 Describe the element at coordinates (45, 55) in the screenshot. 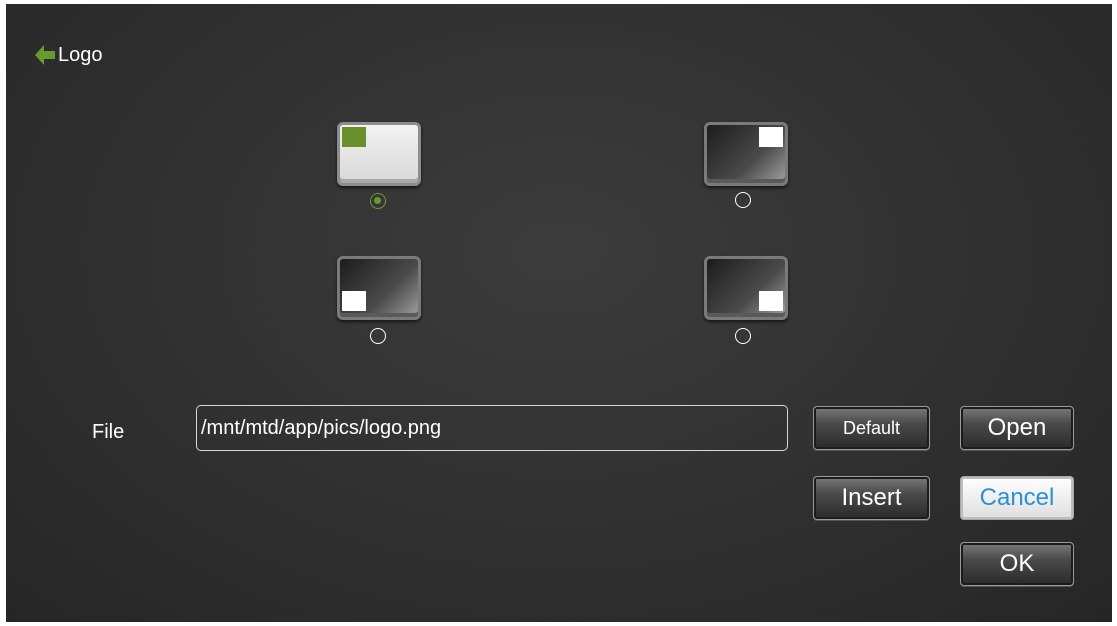

I see `back-arrow-icon` at that location.